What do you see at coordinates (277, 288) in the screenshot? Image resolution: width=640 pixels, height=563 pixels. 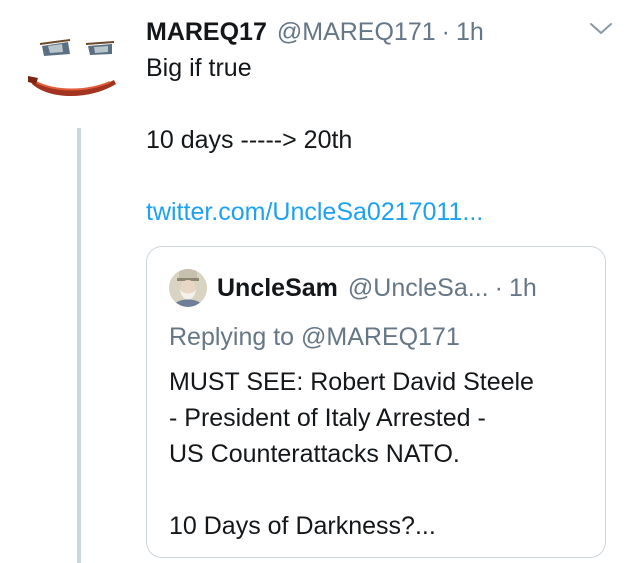 I see `quoted-author-name: UncleSam` at bounding box center [277, 288].